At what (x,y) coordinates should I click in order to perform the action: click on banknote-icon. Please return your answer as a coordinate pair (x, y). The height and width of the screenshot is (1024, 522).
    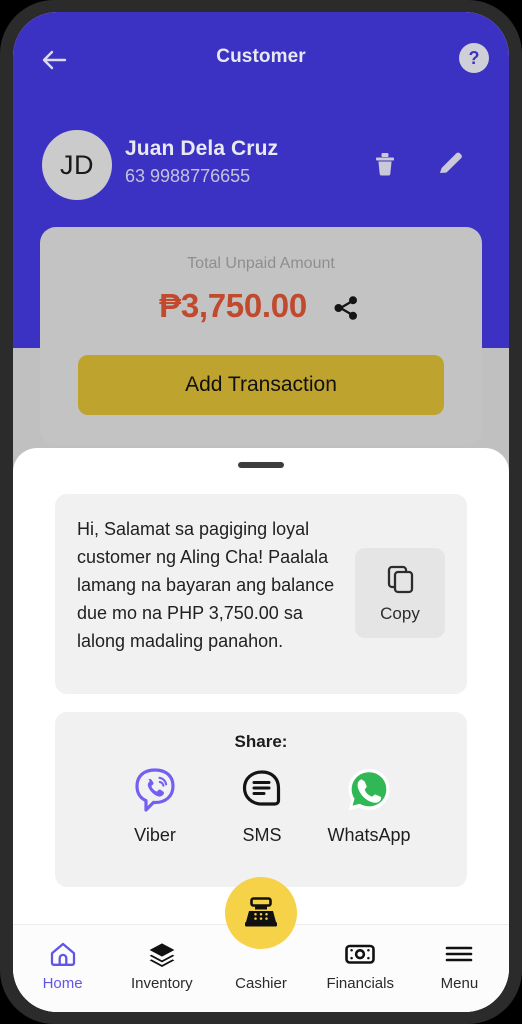
    Looking at the image, I should click on (360, 954).